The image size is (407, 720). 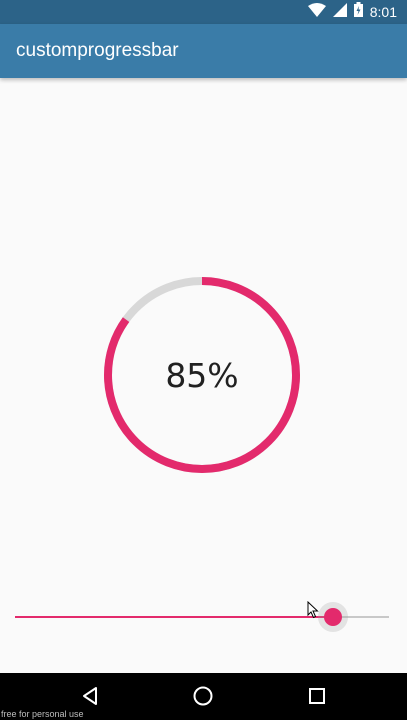 I want to click on battery-icon, so click(x=358, y=12).